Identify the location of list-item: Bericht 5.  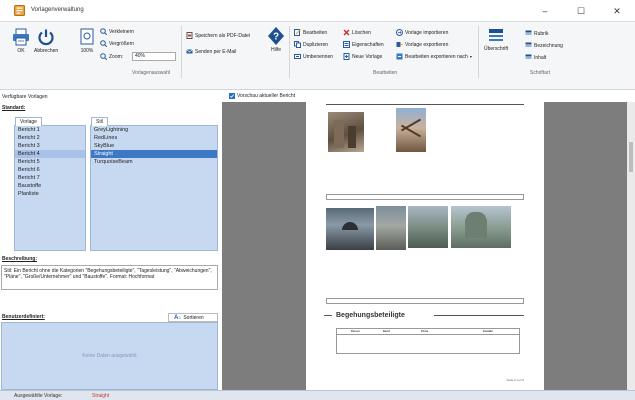
(50, 162).